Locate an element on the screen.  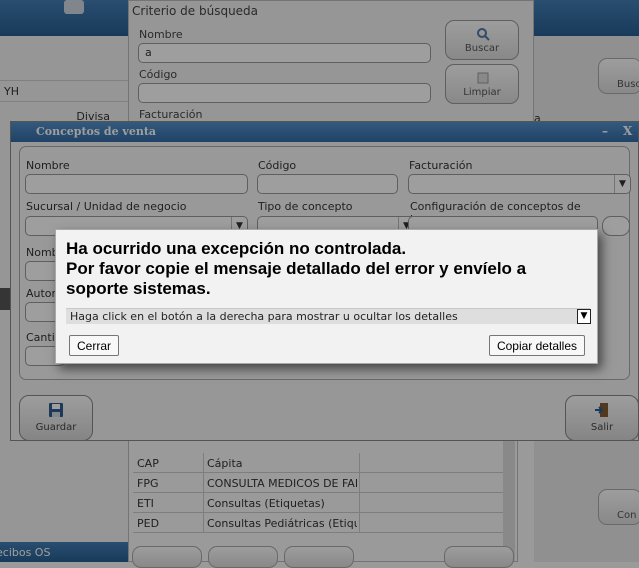
right-search-button: Busc is located at coordinates (618, 76).